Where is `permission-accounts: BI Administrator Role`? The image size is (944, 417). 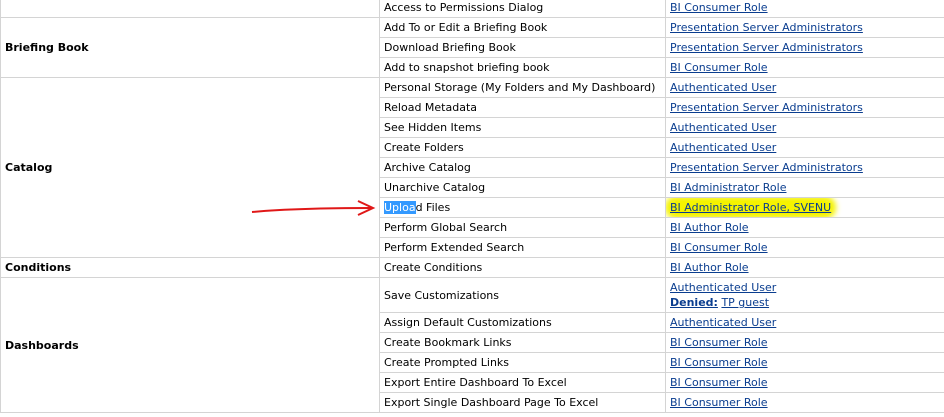 permission-accounts: BI Administrator Role is located at coordinates (804, 187).